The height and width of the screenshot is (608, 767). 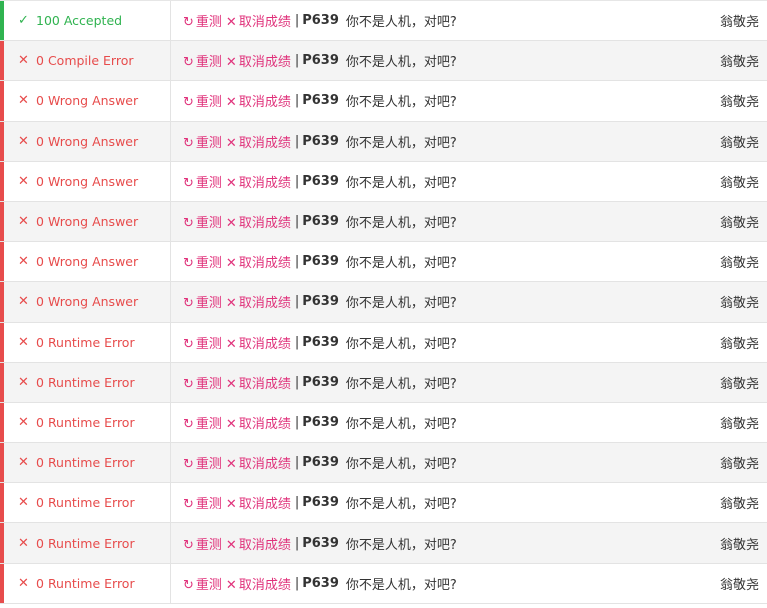 What do you see at coordinates (85, 21) in the screenshot?
I see `status-cell: ✓ 100 Accepted` at bounding box center [85, 21].